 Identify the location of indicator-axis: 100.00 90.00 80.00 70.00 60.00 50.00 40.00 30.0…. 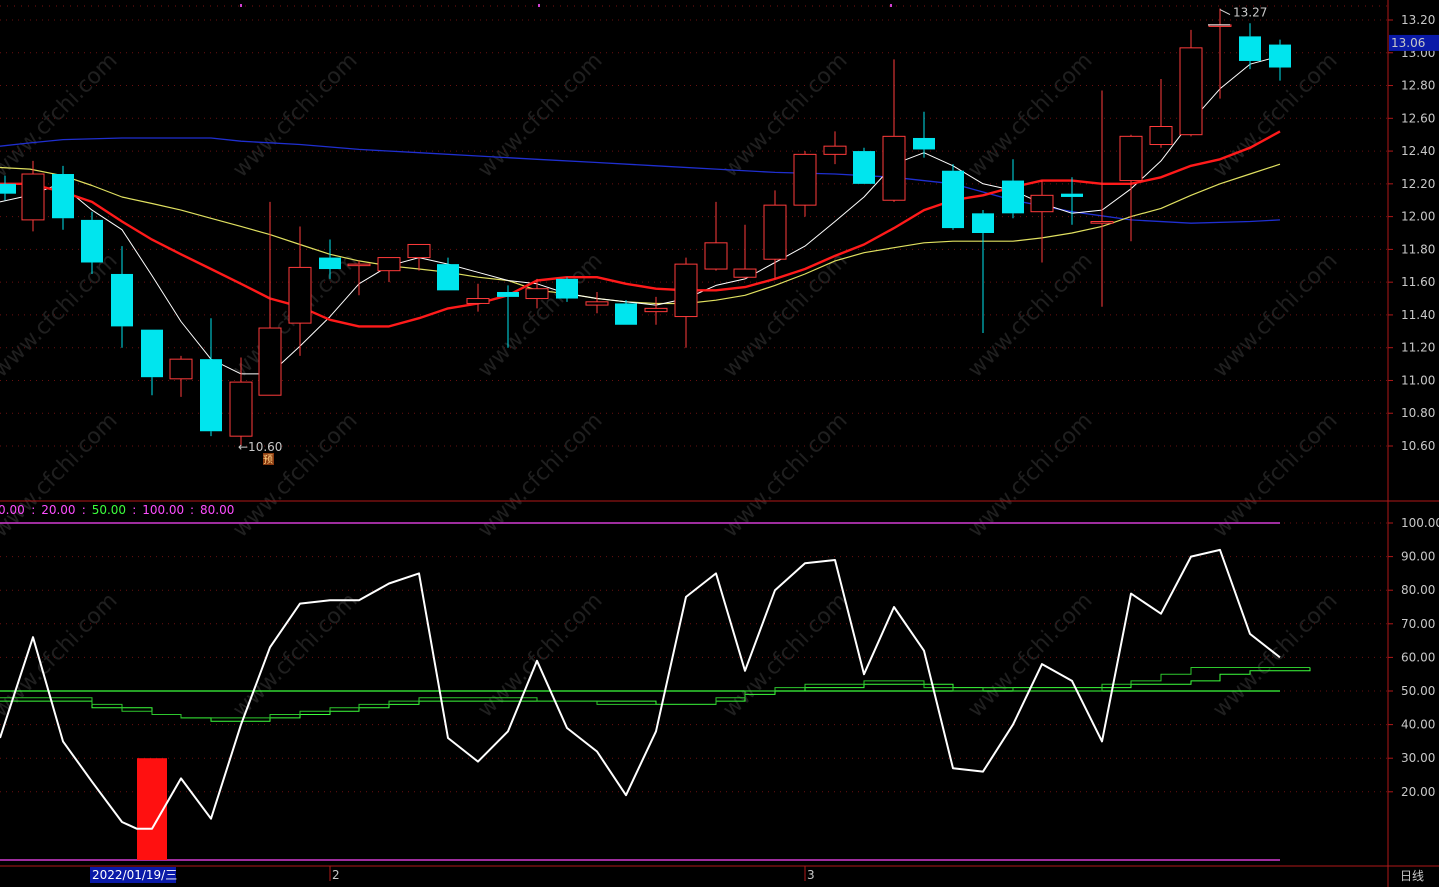
(1413, 657).